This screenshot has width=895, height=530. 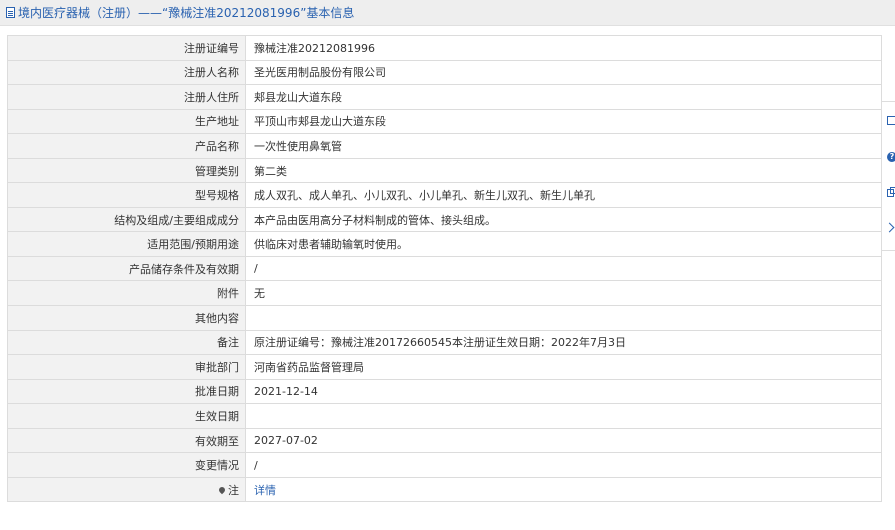 I want to click on row-label: 附件, so click(x=126, y=293).